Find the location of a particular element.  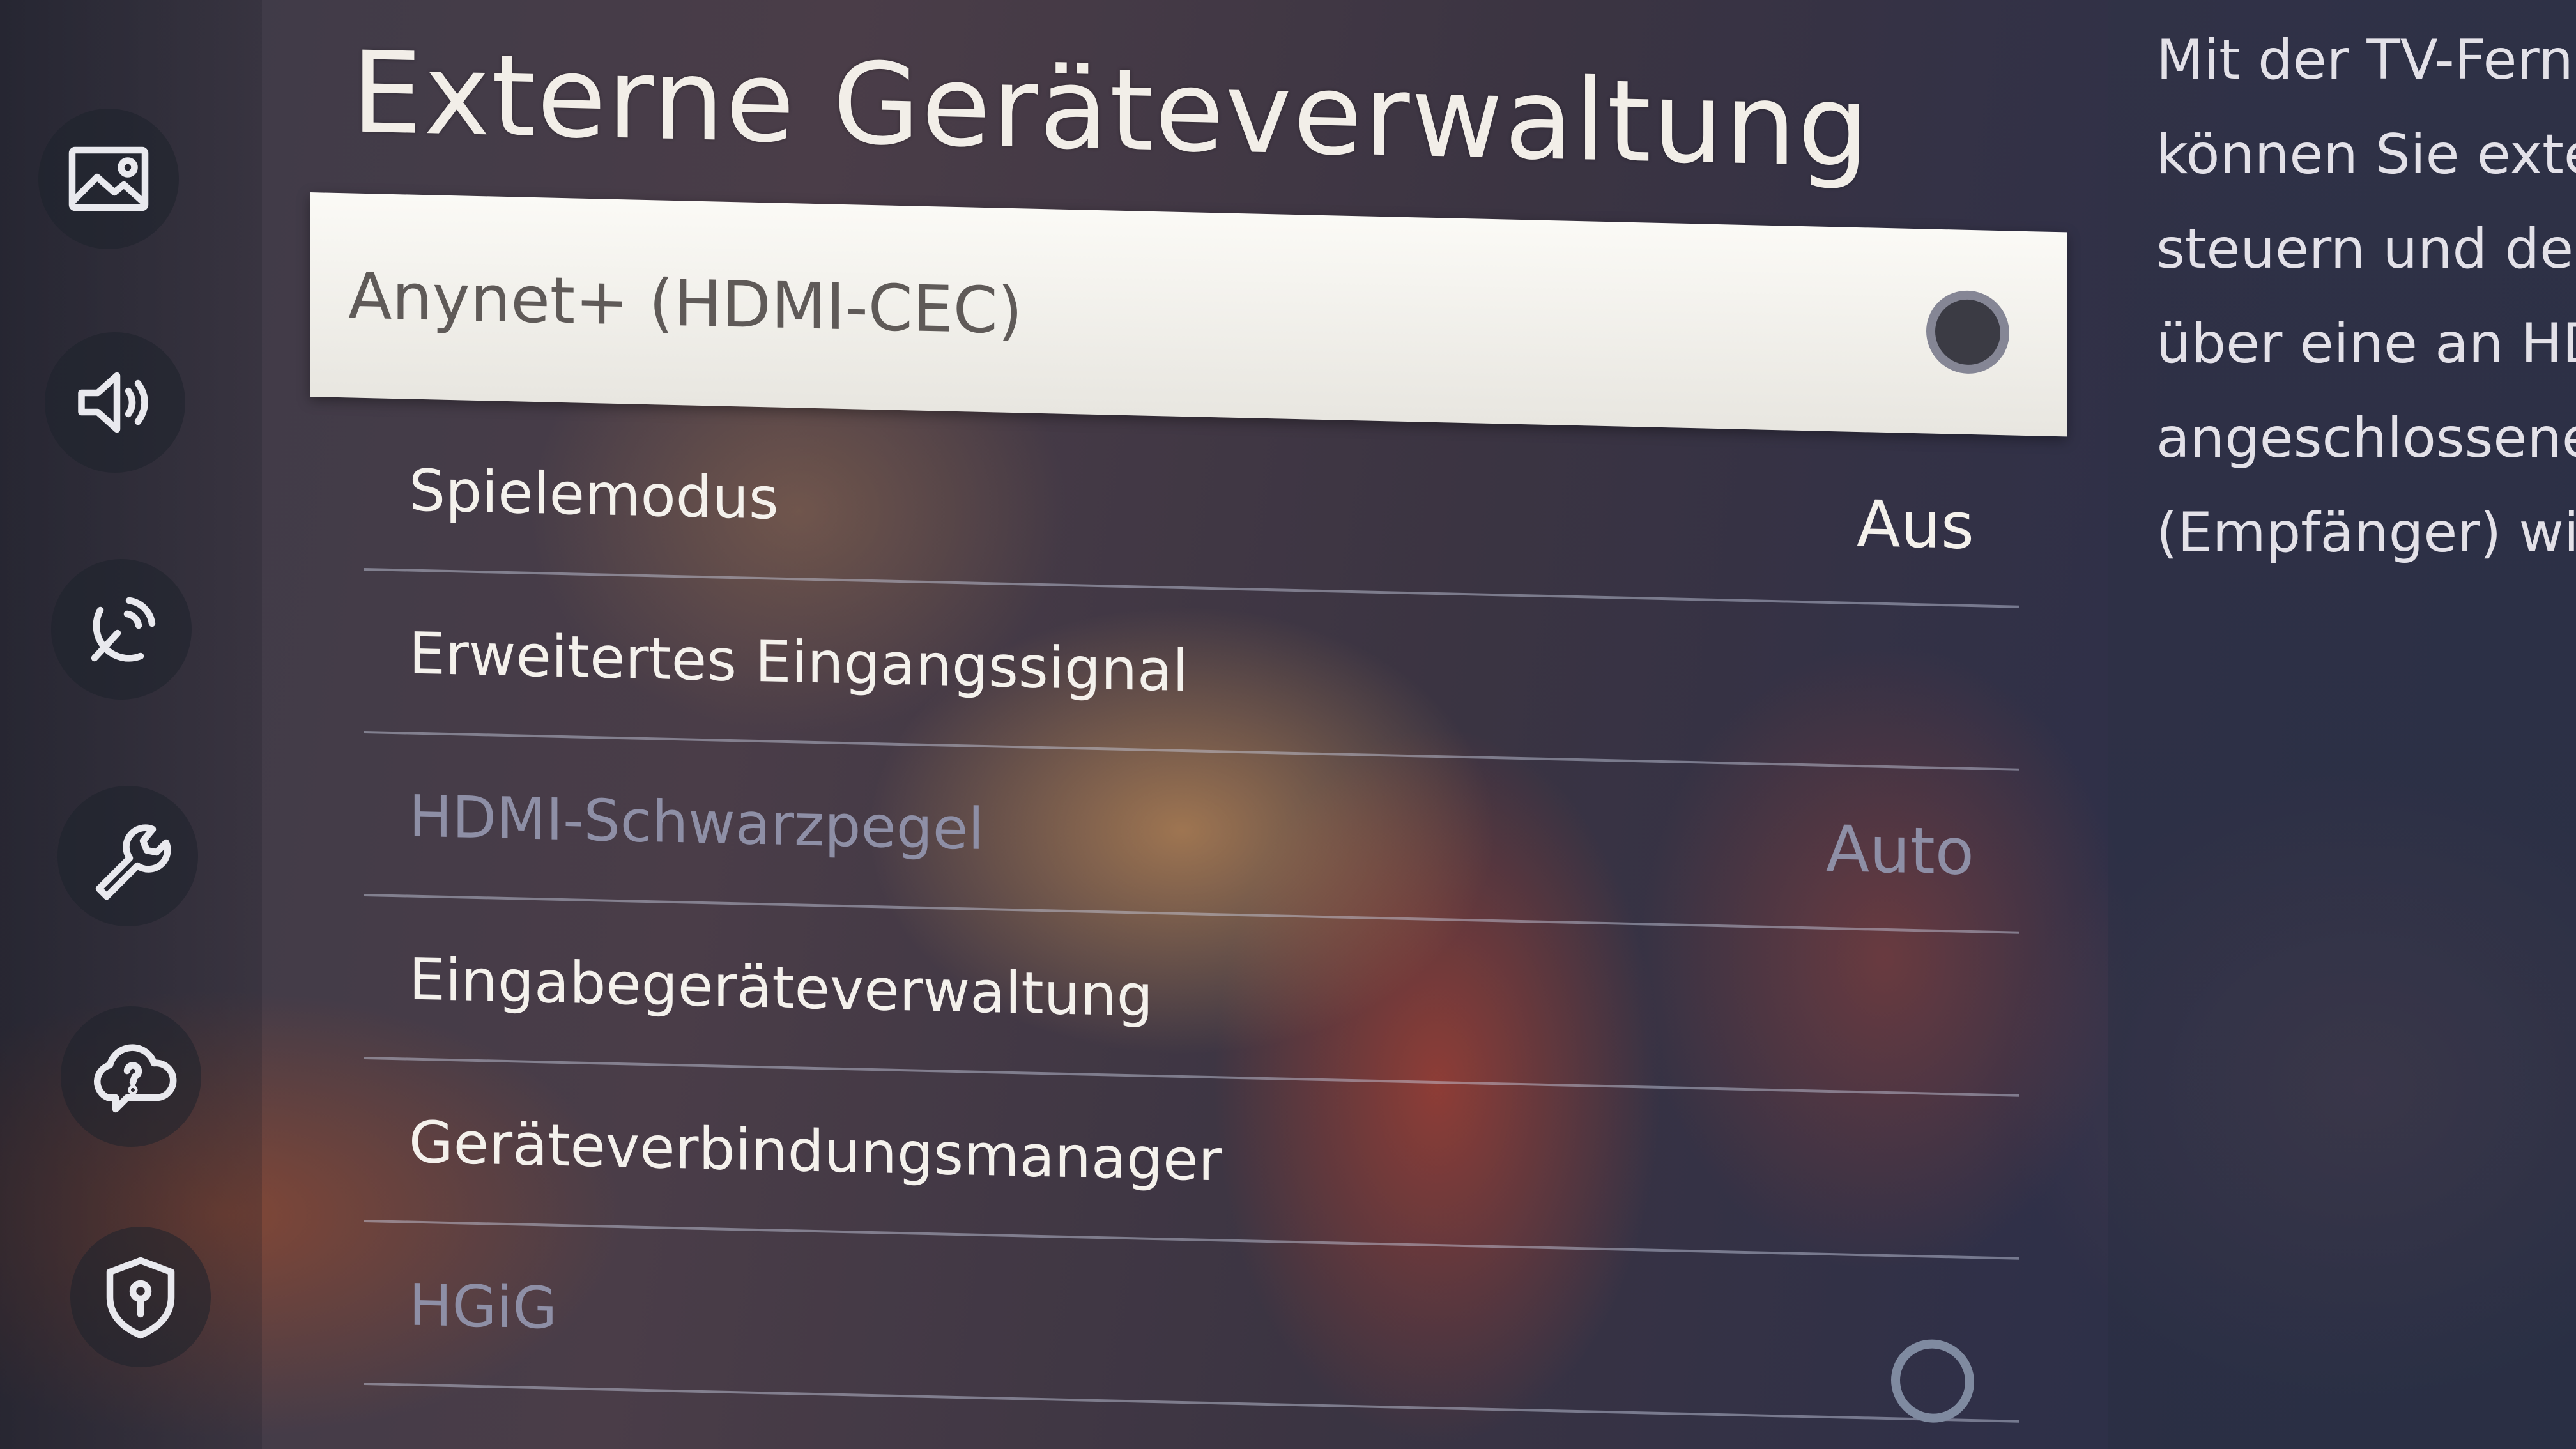

general-category-button is located at coordinates (127, 856).